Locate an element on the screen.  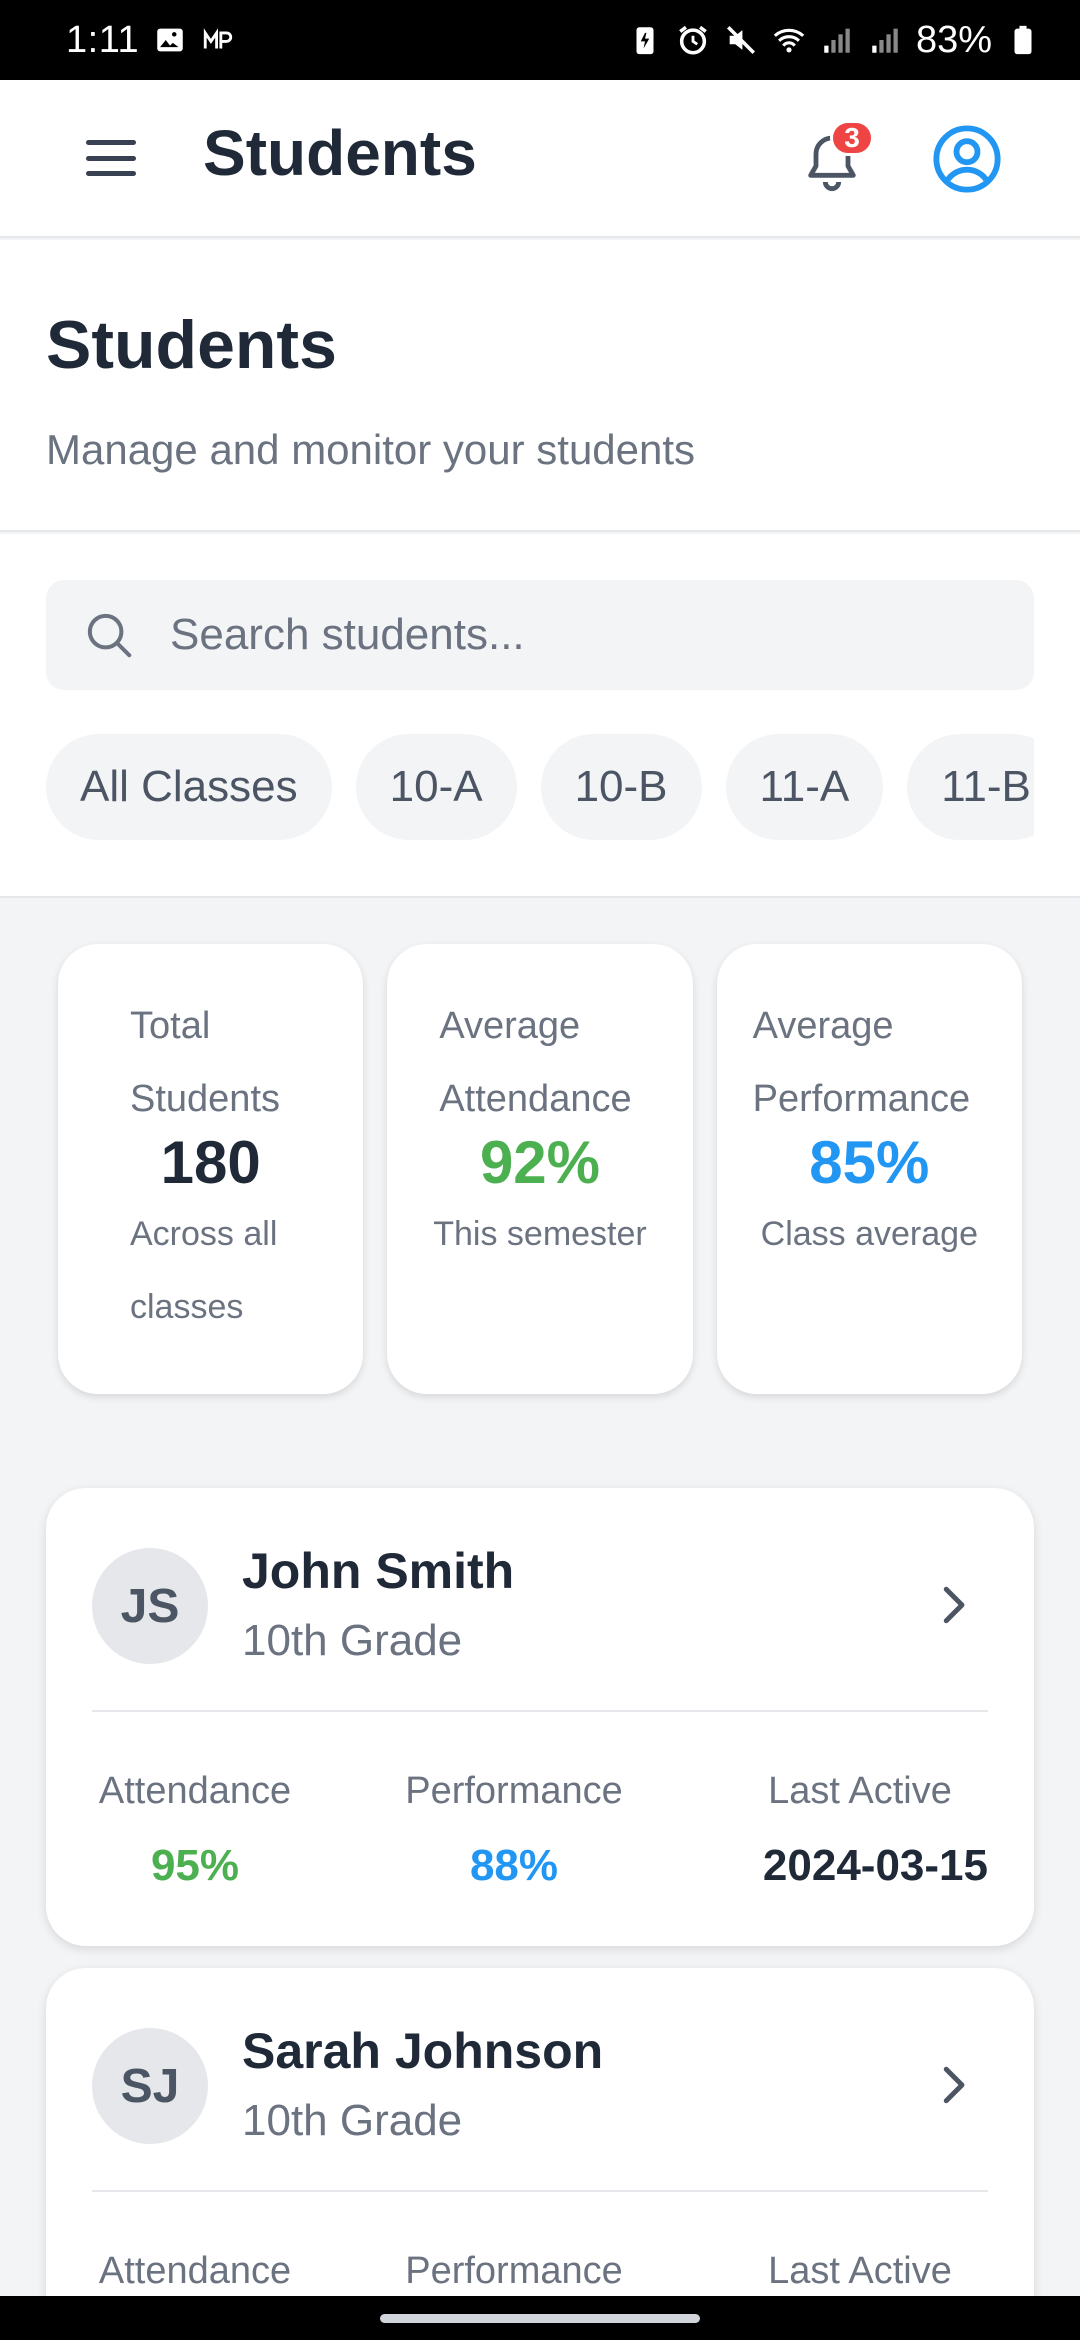
metric-last-active: Last Active 2024-03-15 is located at coordinates (860, 1830).